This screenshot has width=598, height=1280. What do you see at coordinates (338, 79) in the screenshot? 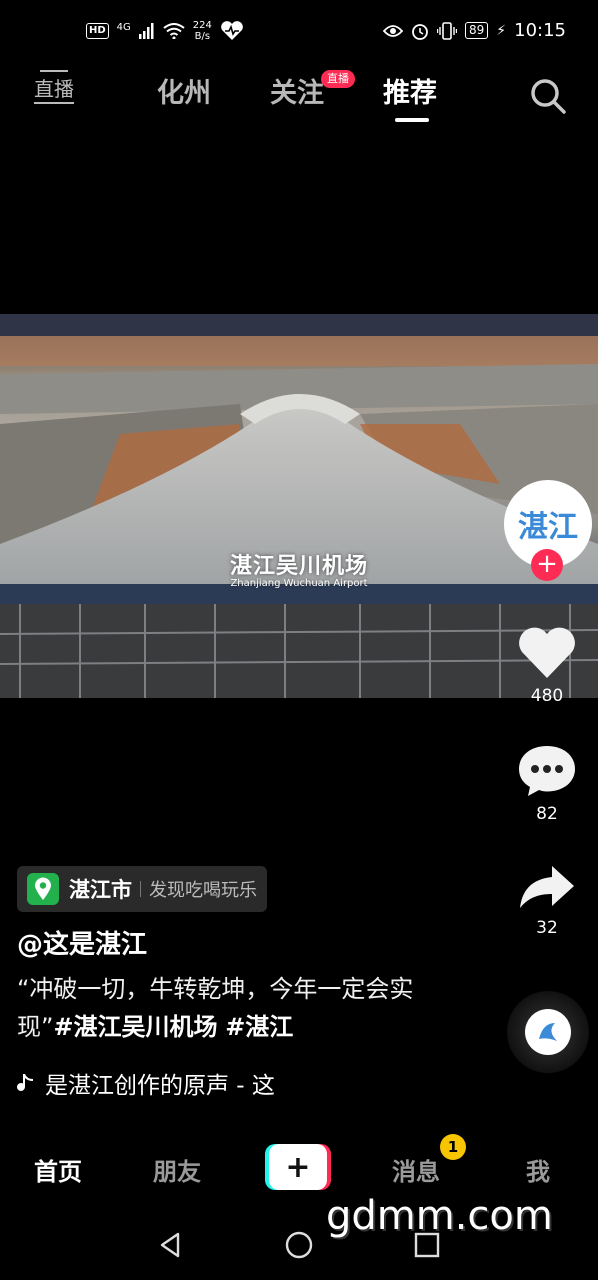
I see `live-badge: 直播` at bounding box center [338, 79].